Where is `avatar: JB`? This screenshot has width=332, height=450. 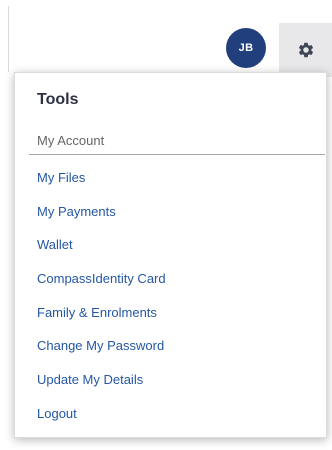 avatar: JB is located at coordinates (246, 48).